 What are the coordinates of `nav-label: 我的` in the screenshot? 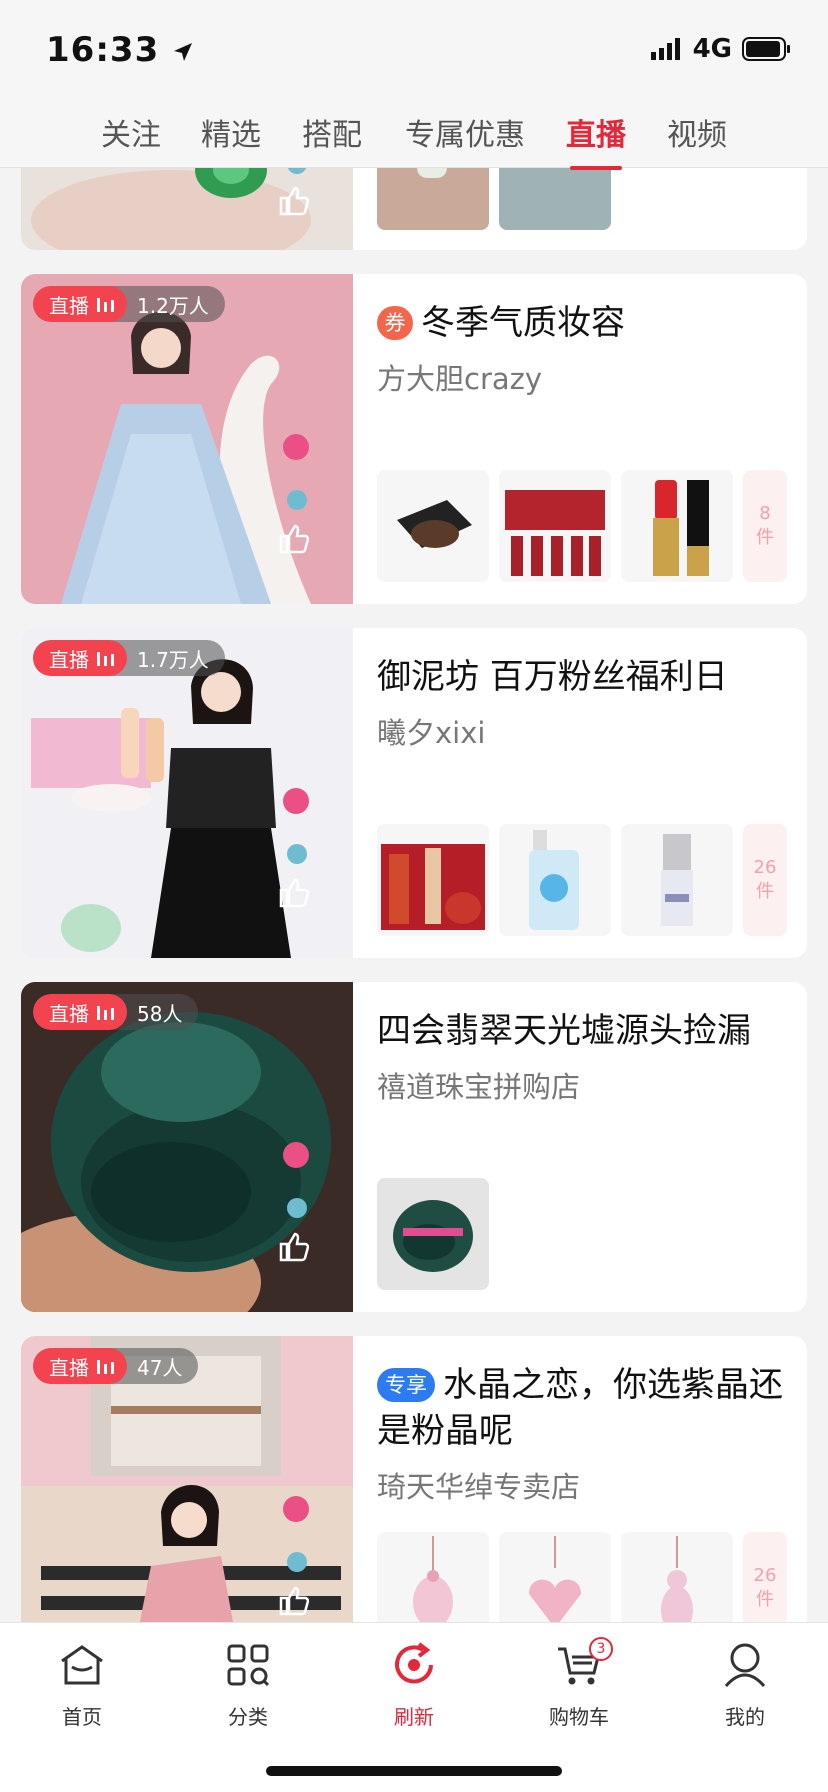 It's located at (745, 1717).